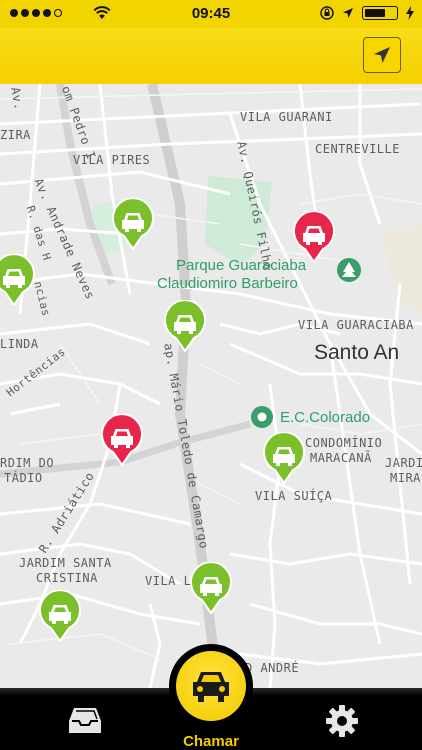 The height and width of the screenshot is (750, 422). I want to click on map-label: VILA GUARANI, so click(286, 117).